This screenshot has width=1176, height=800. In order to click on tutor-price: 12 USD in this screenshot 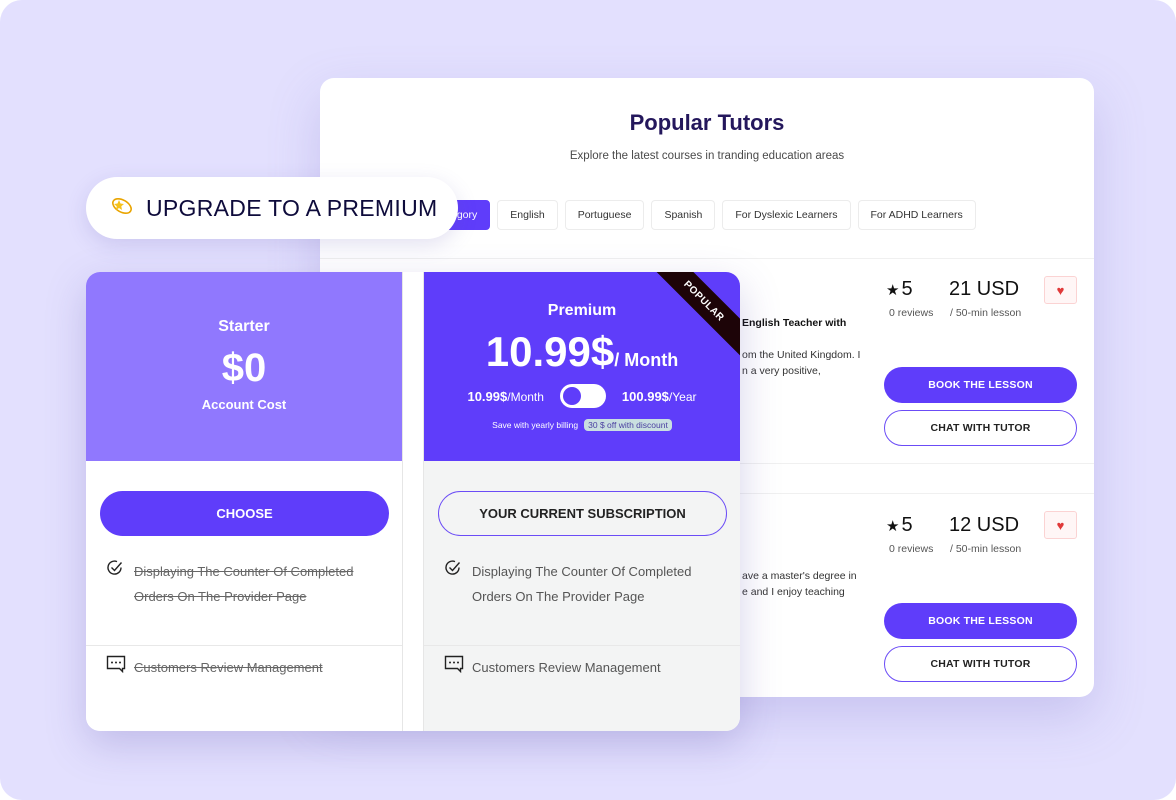, I will do `click(984, 525)`.